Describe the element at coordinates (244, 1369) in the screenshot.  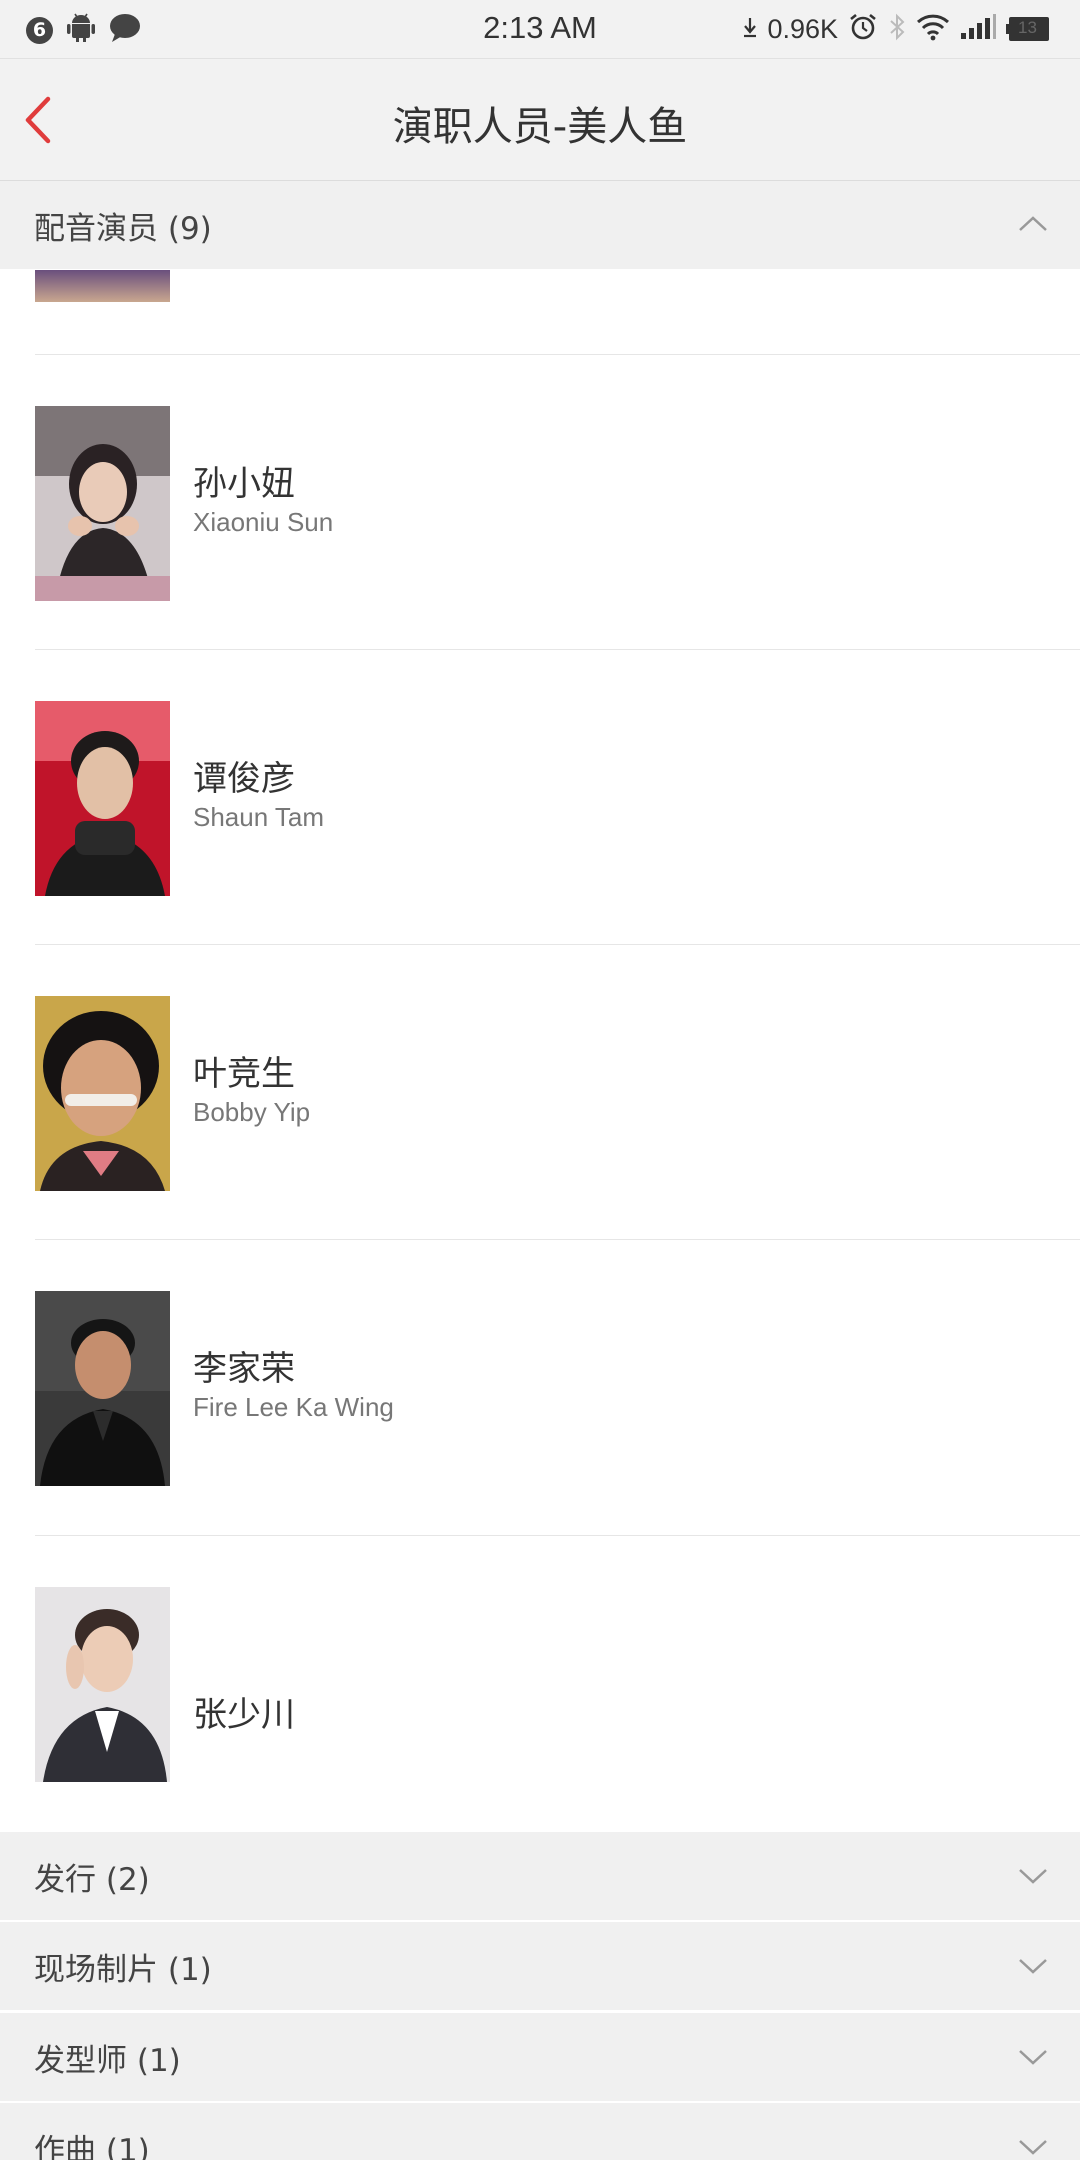
I see `actor-name-cn: 李家荣` at that location.